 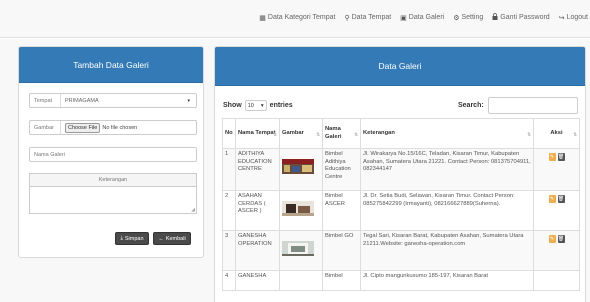 What do you see at coordinates (341, 280) in the screenshot?
I see `cell-nama-galeri: Bimbel` at bounding box center [341, 280].